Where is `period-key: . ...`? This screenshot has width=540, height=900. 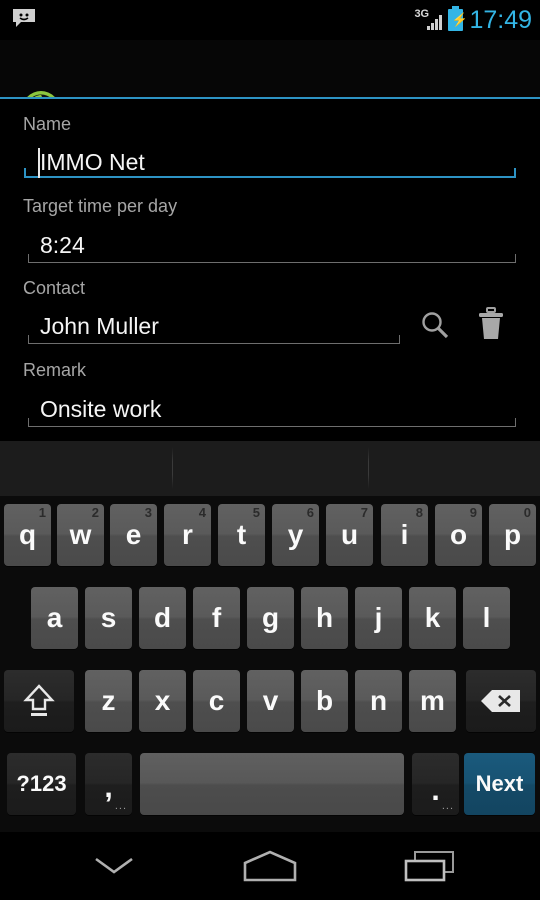 period-key: . ... is located at coordinates (435, 784).